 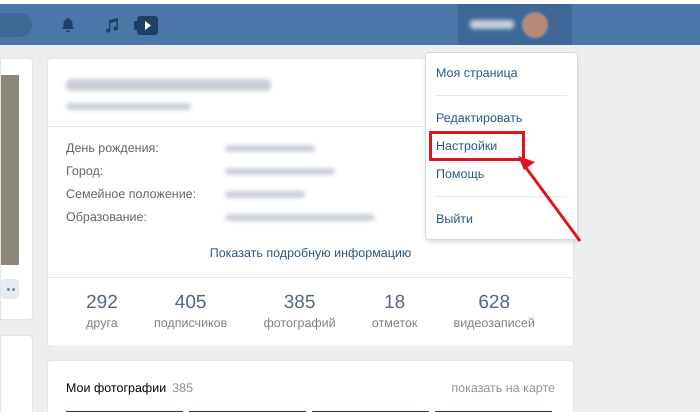 I want to click on info-label: День рождения:, so click(x=113, y=149).